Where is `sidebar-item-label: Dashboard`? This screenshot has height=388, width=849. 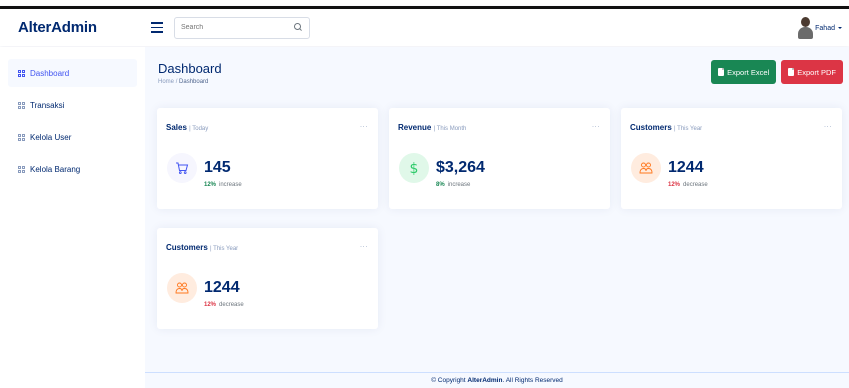
sidebar-item-label: Dashboard is located at coordinates (50, 73).